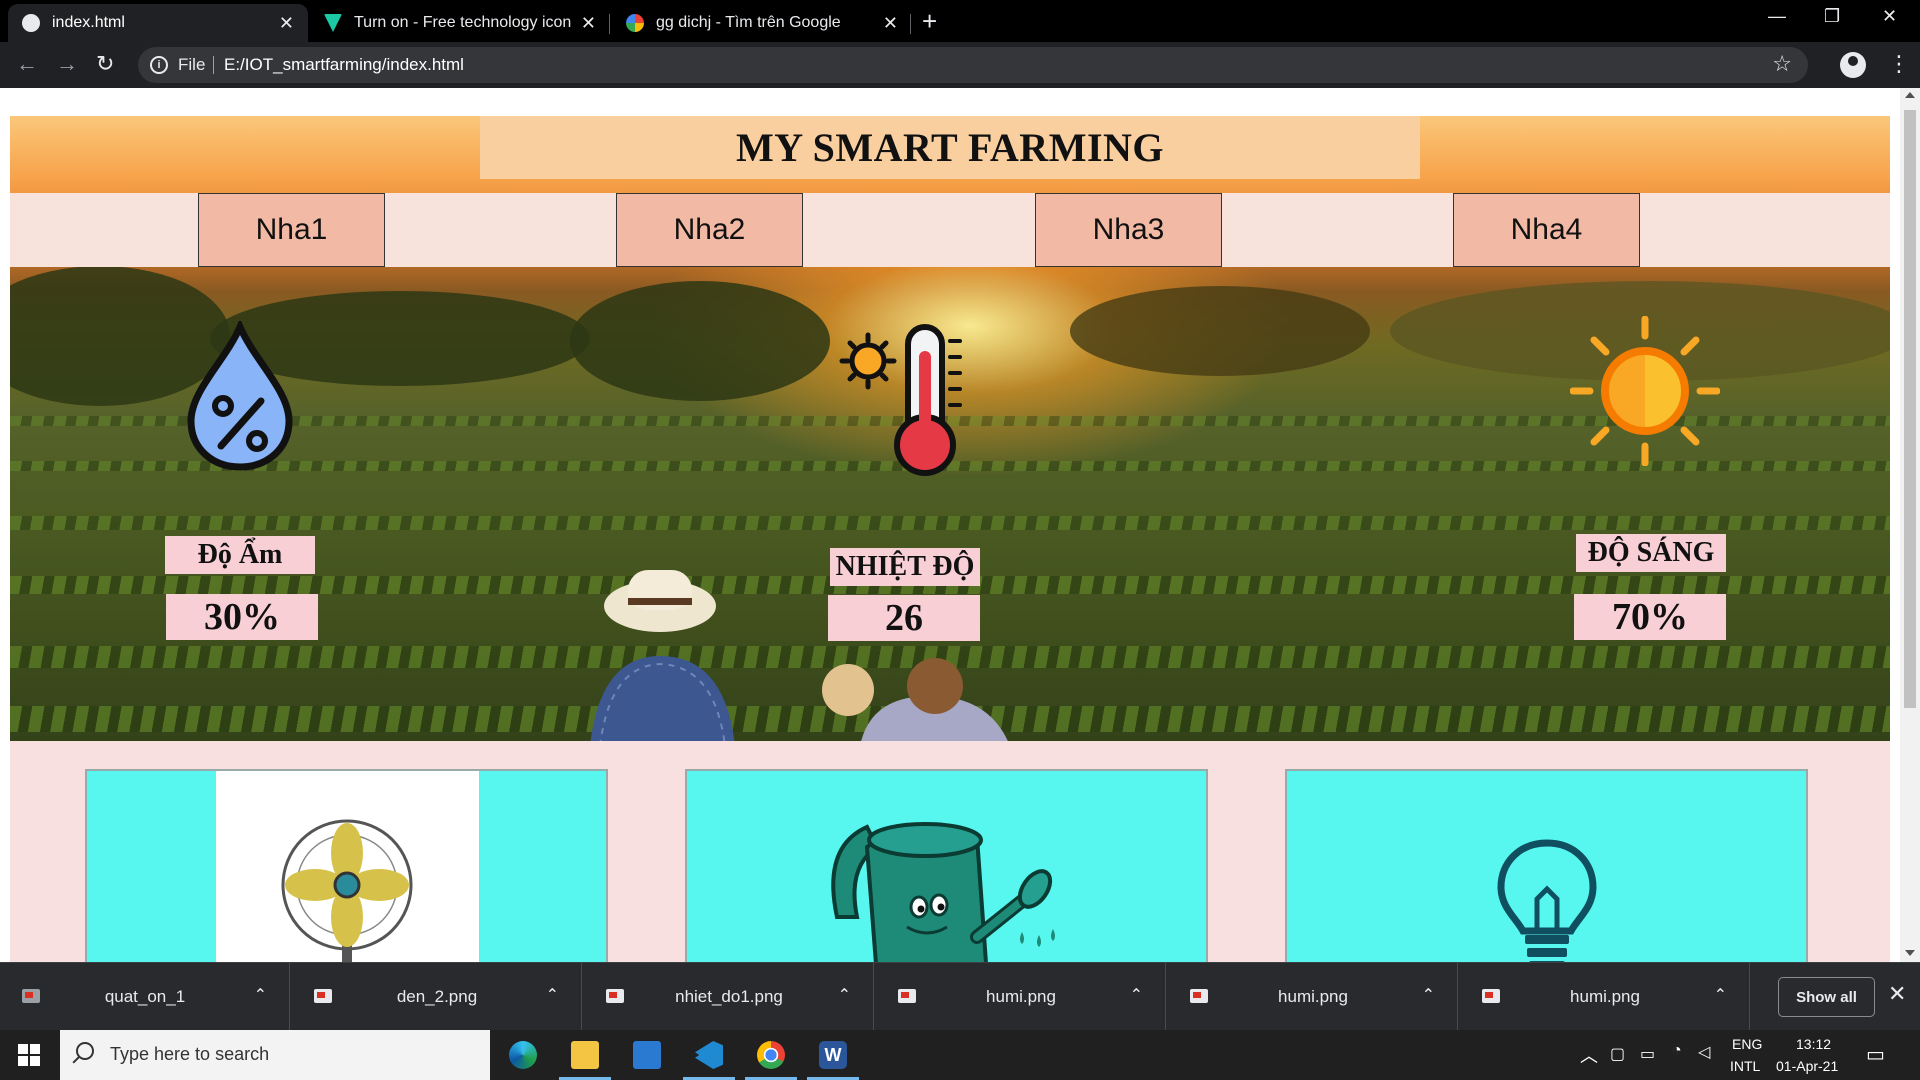  I want to click on notifications-icon: ▭, so click(1875, 1054).